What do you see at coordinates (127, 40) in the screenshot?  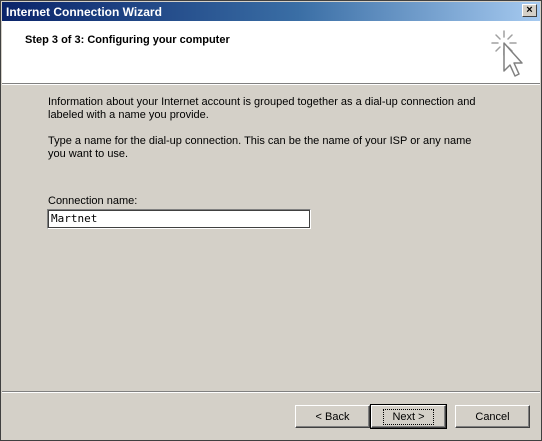 I see `step-title: Step 3 of 3: Configuring your computer` at bounding box center [127, 40].